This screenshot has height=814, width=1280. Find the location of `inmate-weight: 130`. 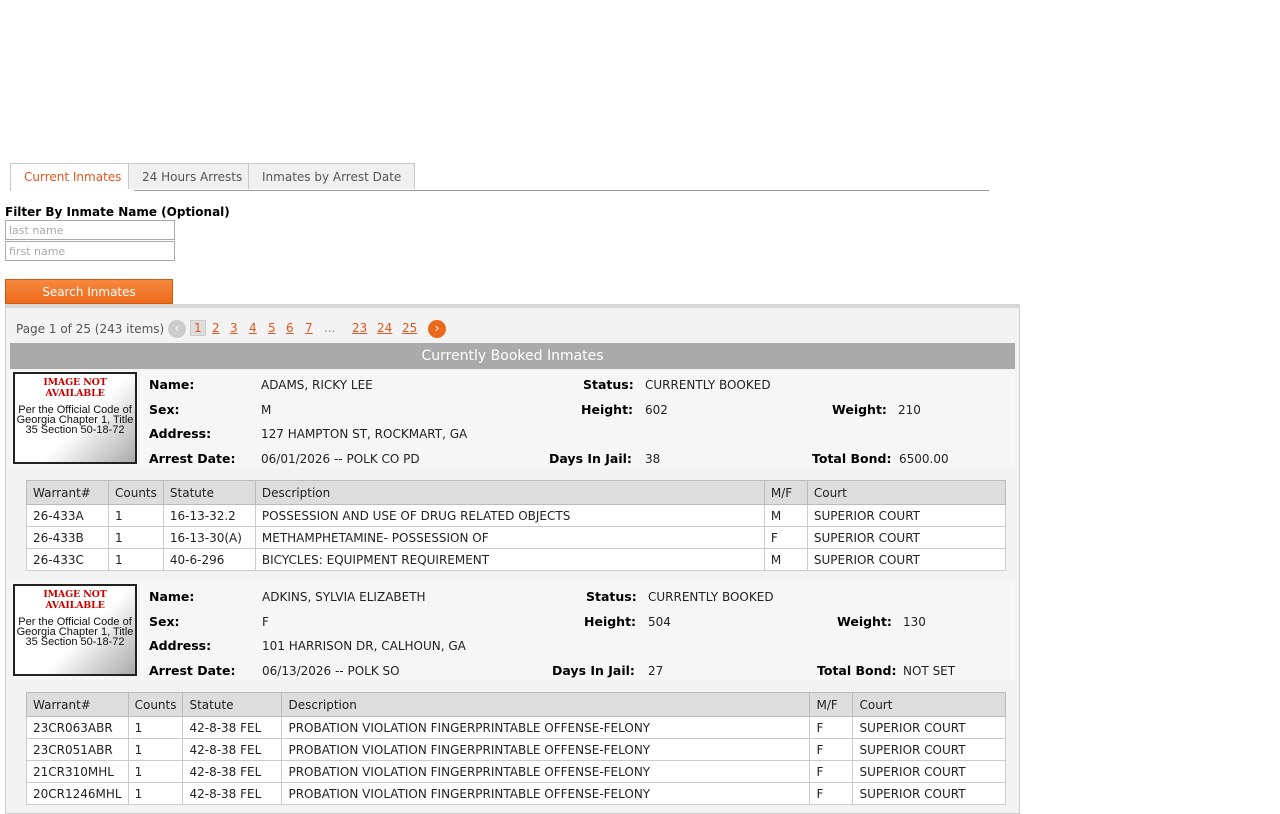

inmate-weight: 130 is located at coordinates (914, 622).